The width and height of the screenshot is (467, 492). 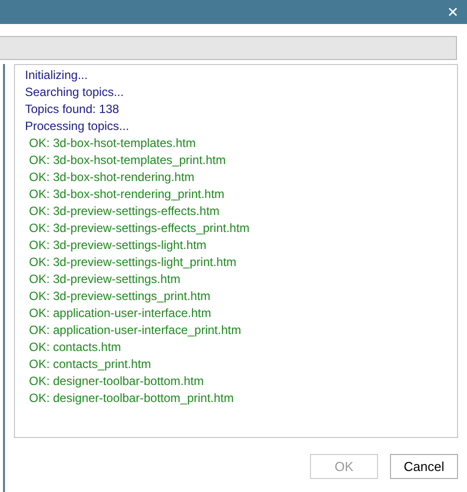 I want to click on log-success-line: OK: 3d-box-shot-rendering.htm, so click(x=111, y=177).